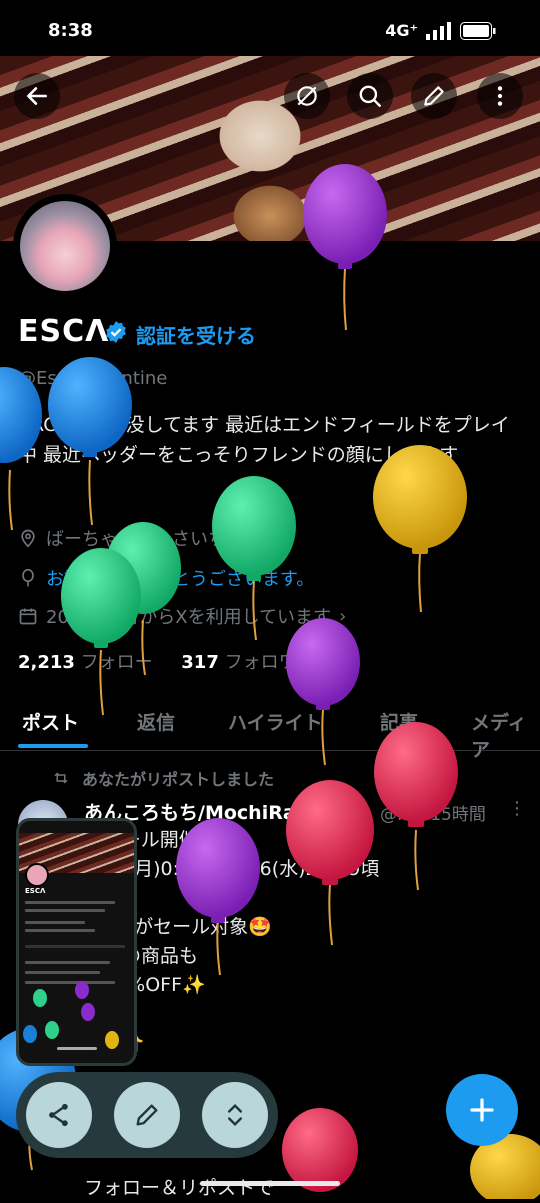 The height and width of the screenshot is (1203, 540). What do you see at coordinates (270, 31) in the screenshot?
I see `status-bar: 8:38 4G⁺` at bounding box center [270, 31].